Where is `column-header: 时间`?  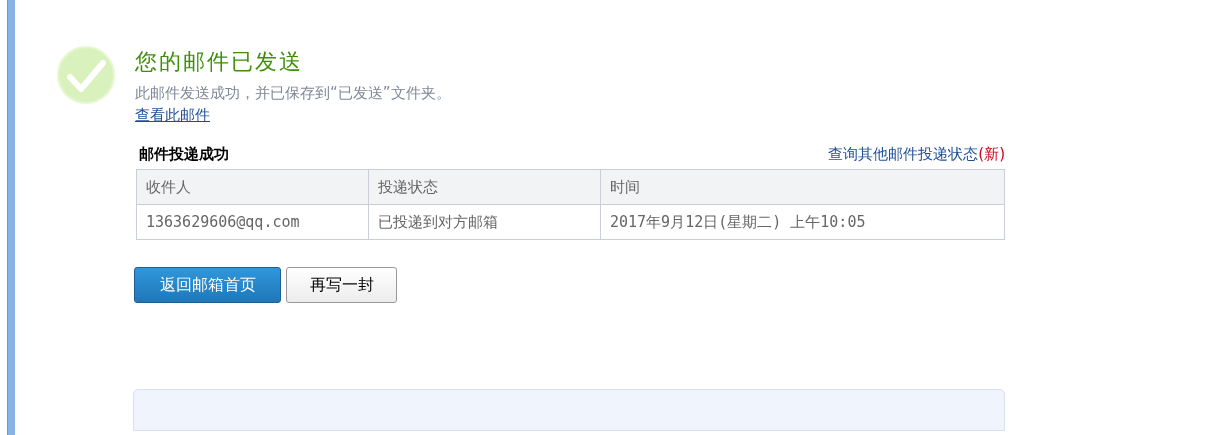 column-header: 时间 is located at coordinates (802, 187).